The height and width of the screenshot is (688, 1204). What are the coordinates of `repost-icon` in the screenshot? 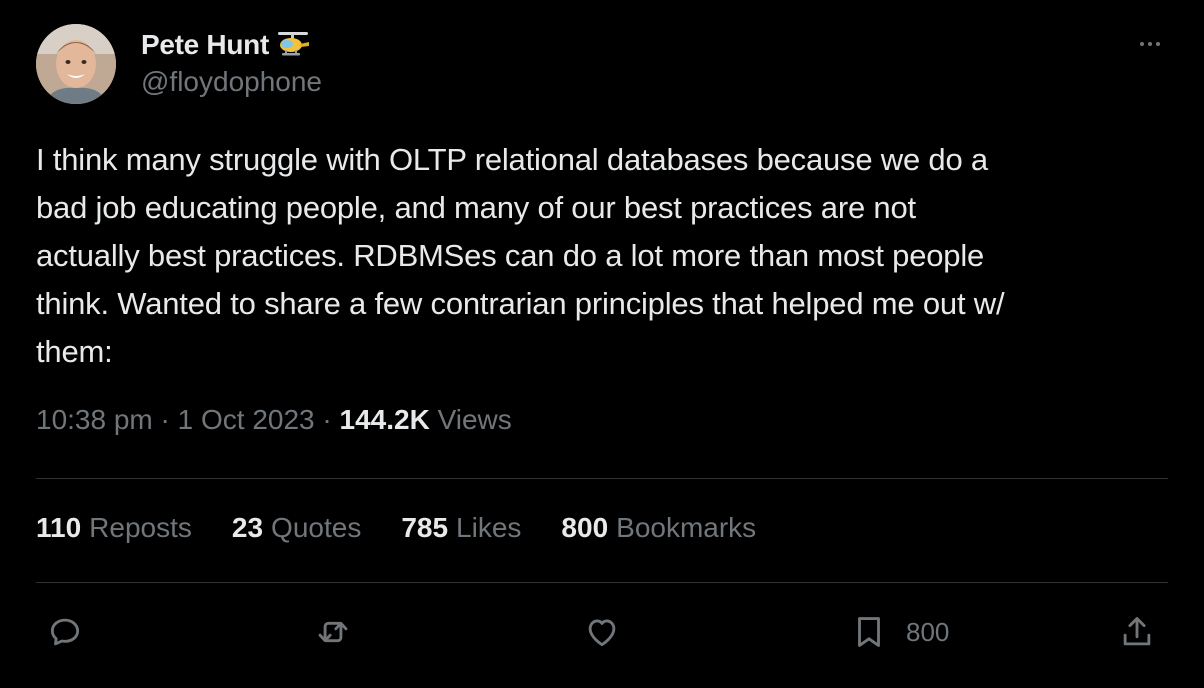 It's located at (333, 632).